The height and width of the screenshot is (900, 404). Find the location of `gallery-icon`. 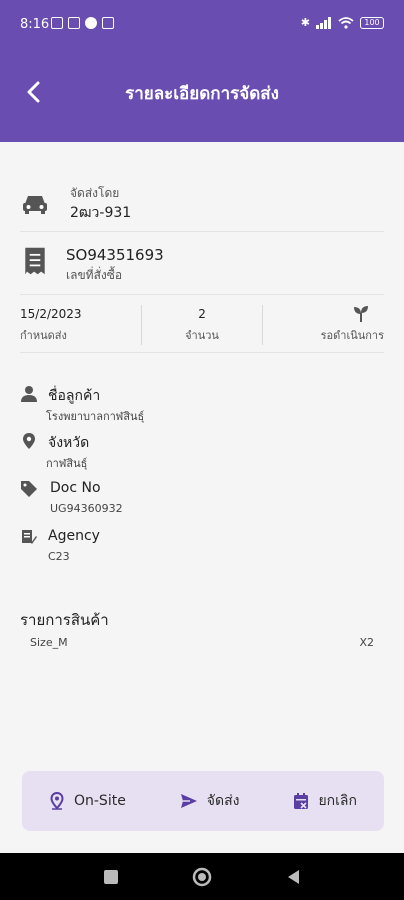

gallery-icon is located at coordinates (57, 23).